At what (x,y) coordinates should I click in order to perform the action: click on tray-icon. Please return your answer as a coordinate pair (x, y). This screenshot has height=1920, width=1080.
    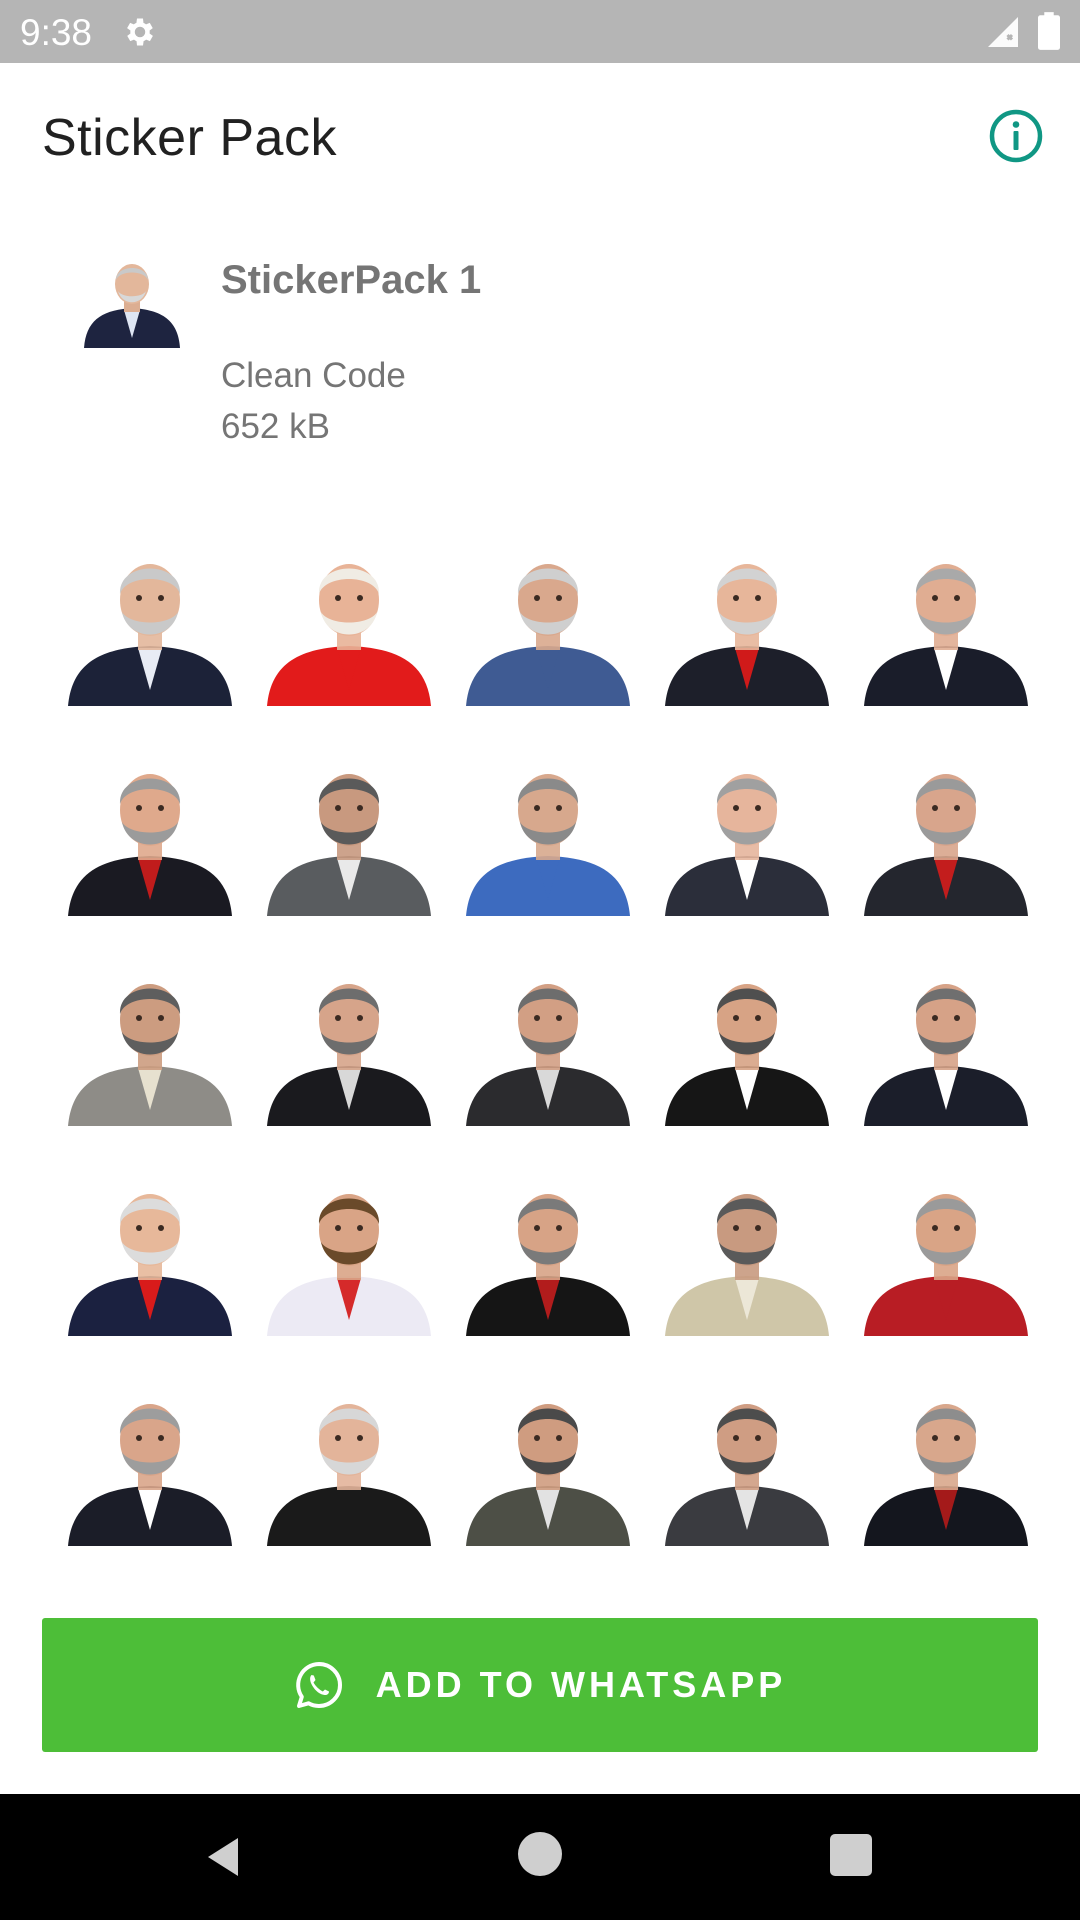
    Looking at the image, I should click on (132, 303).